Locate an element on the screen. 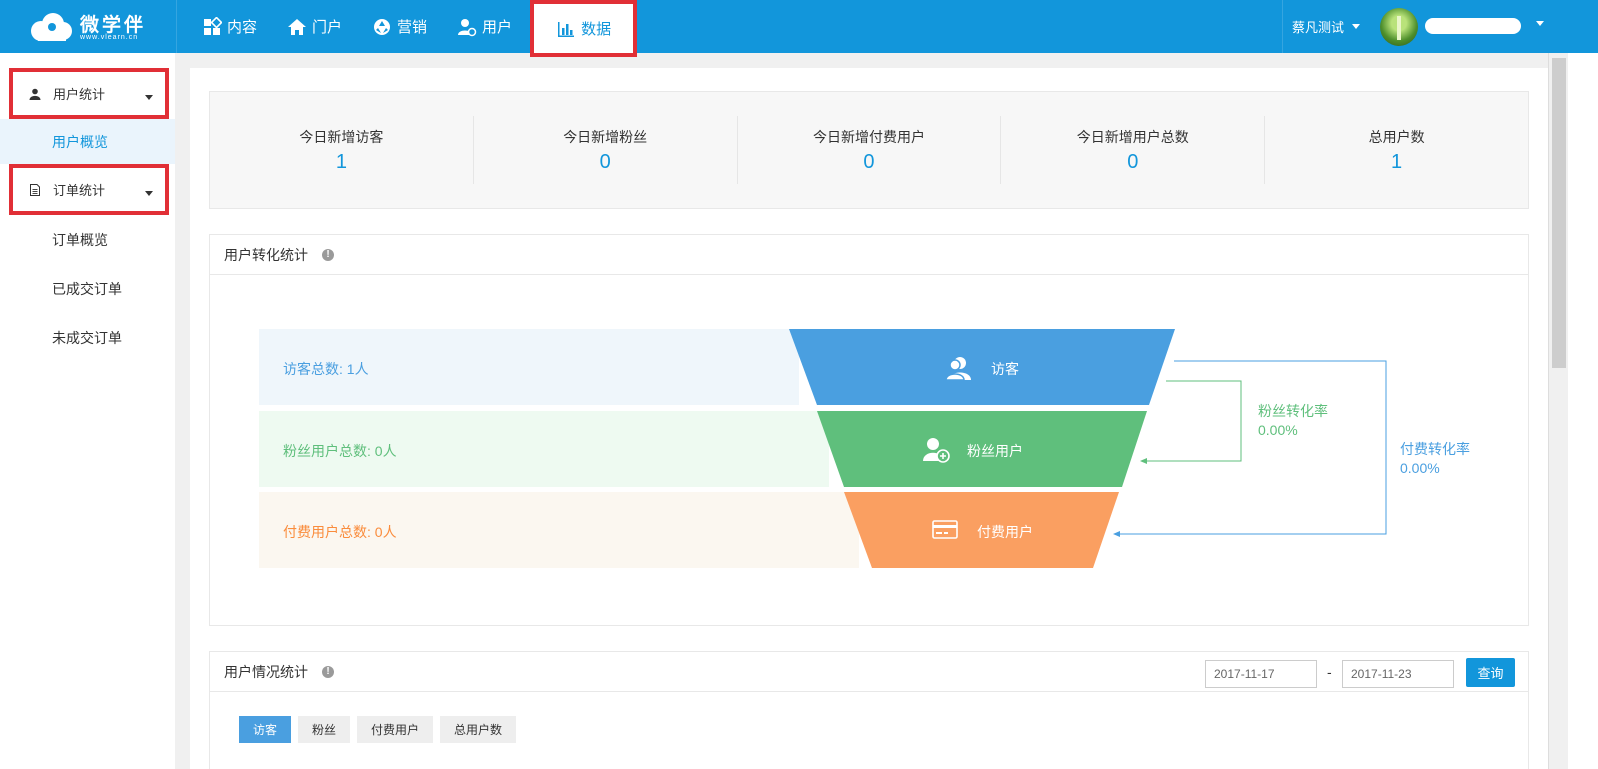 This screenshot has width=1598, height=769. pay-rate-value: 0.00% is located at coordinates (1420, 468).